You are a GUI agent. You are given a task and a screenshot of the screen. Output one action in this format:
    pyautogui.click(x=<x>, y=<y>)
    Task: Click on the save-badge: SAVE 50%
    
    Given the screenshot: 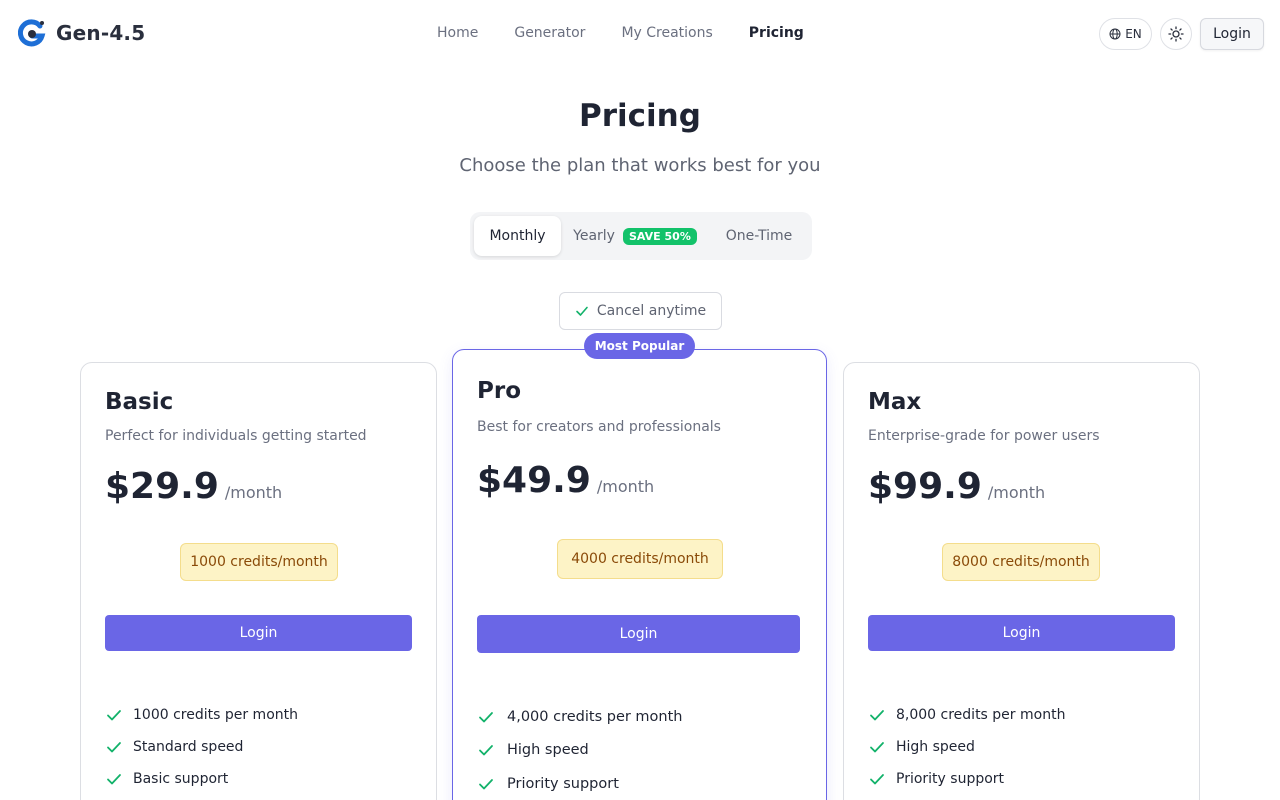 What is the action you would take?
    pyautogui.click(x=659, y=236)
    